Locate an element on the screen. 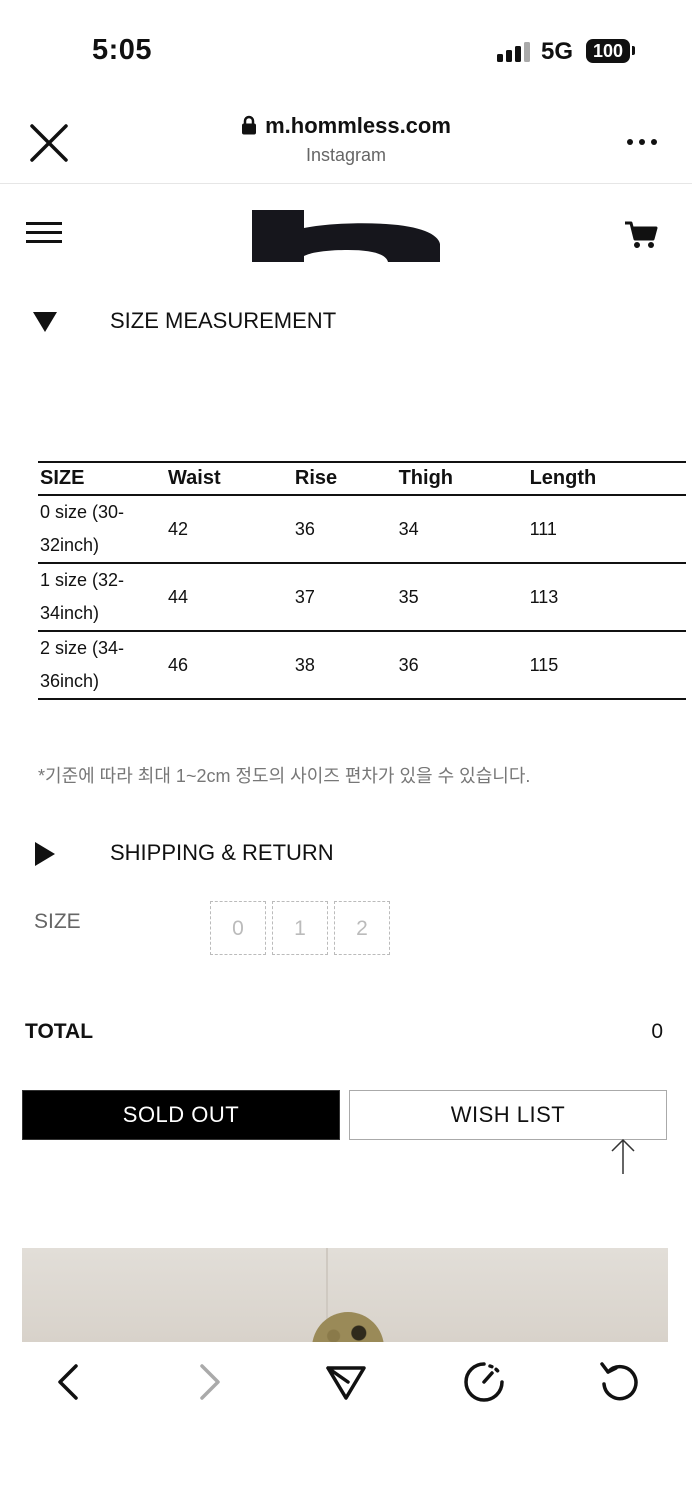  waist-cell: 46 is located at coordinates (229, 665).